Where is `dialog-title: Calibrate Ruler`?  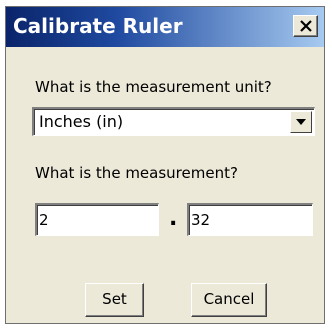 dialog-title: Calibrate Ruler is located at coordinates (98, 26).